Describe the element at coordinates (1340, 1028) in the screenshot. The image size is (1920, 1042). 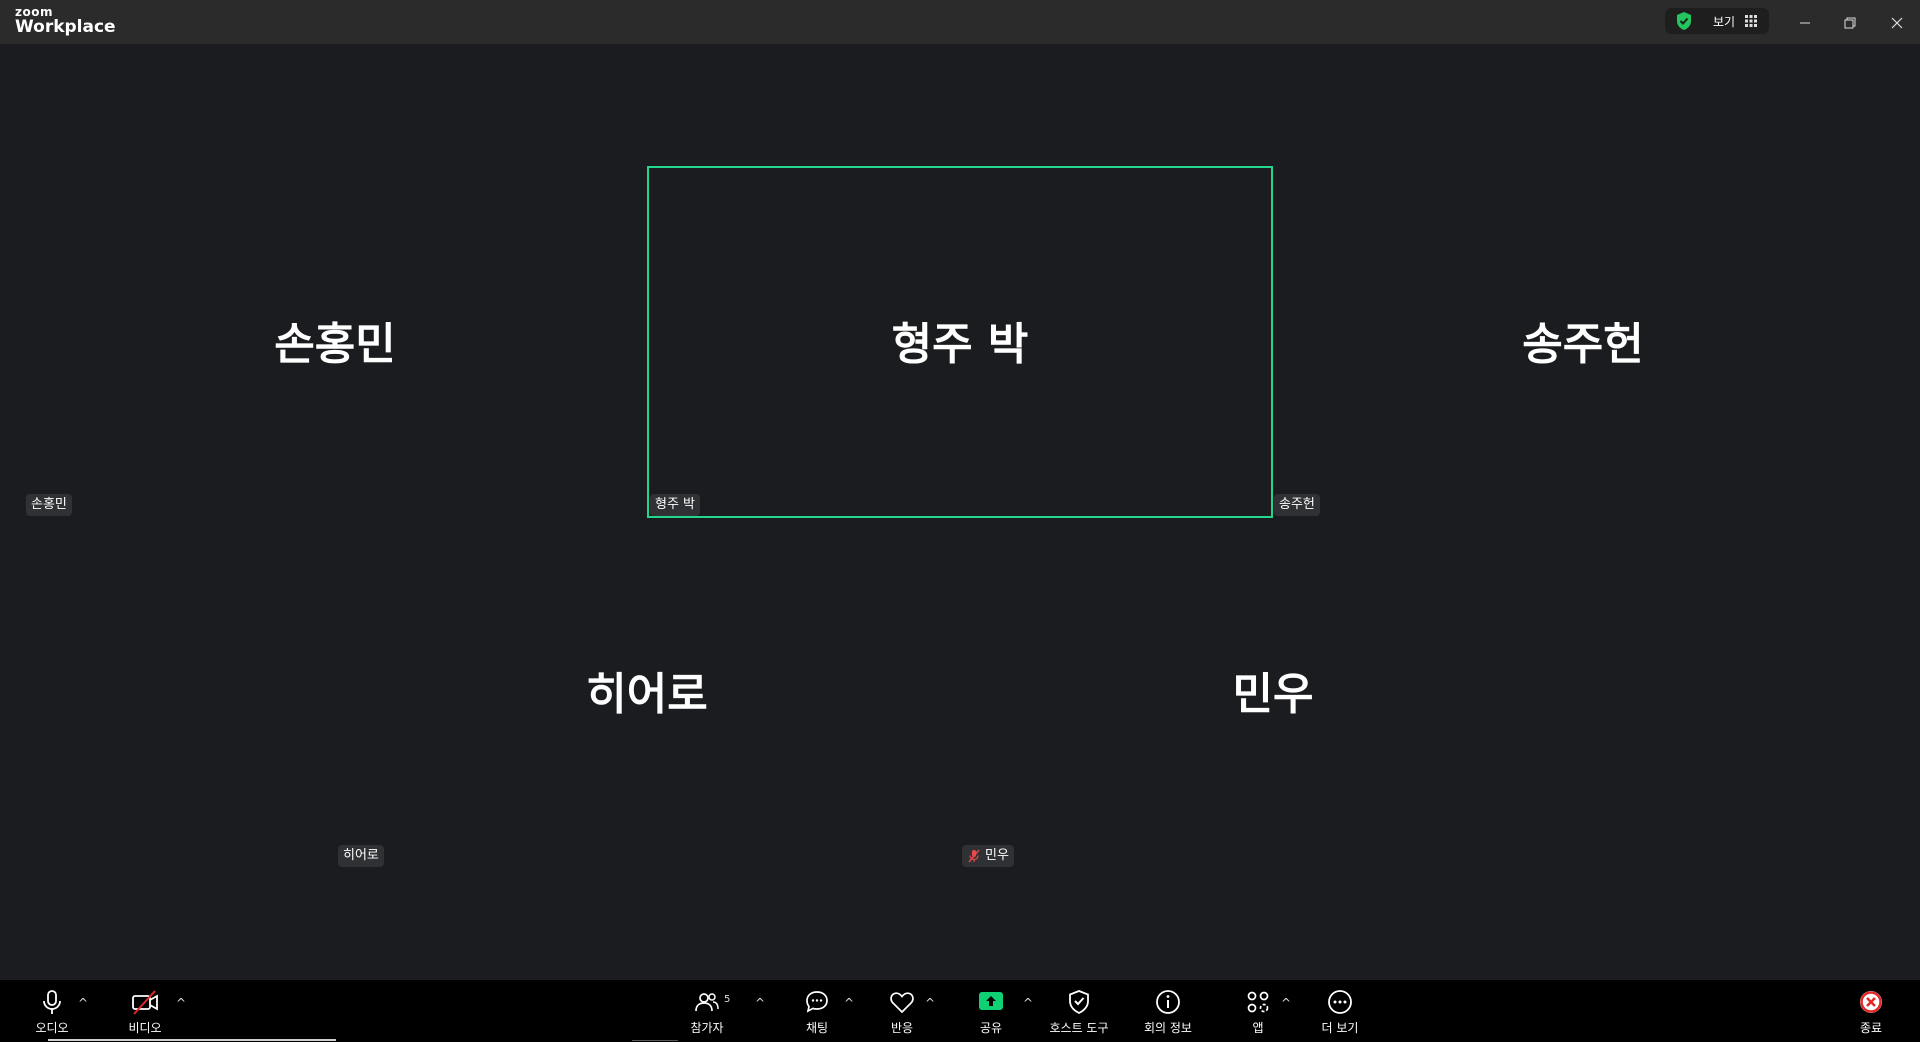
I see `more-label: 더 보기` at that location.